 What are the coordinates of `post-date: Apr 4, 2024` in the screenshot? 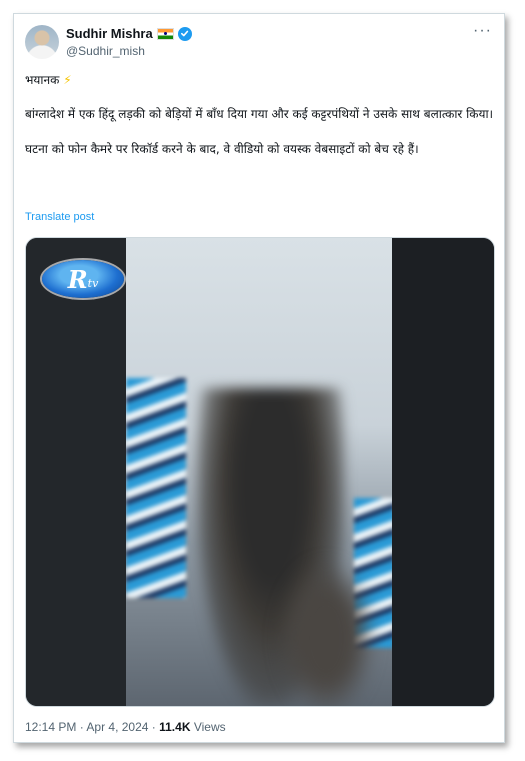 It's located at (117, 727).